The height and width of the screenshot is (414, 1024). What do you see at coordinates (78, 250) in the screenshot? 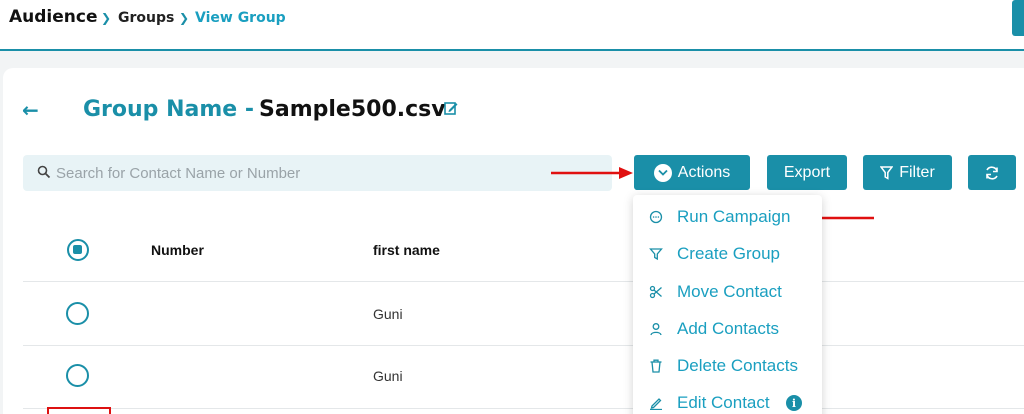
I see `select-all-checkbox` at bounding box center [78, 250].